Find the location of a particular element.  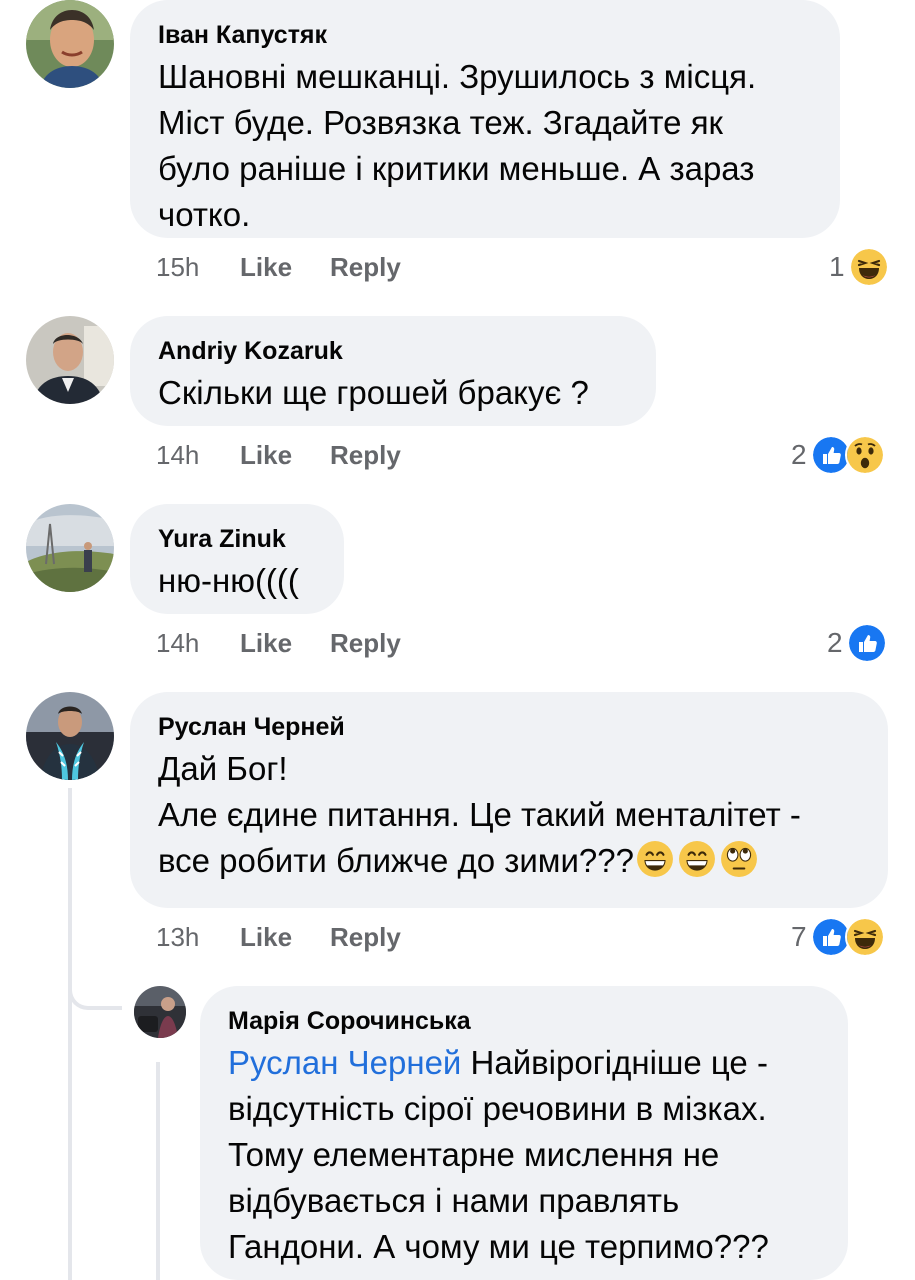

reaction-summary: 1 is located at coordinates (859, 267).